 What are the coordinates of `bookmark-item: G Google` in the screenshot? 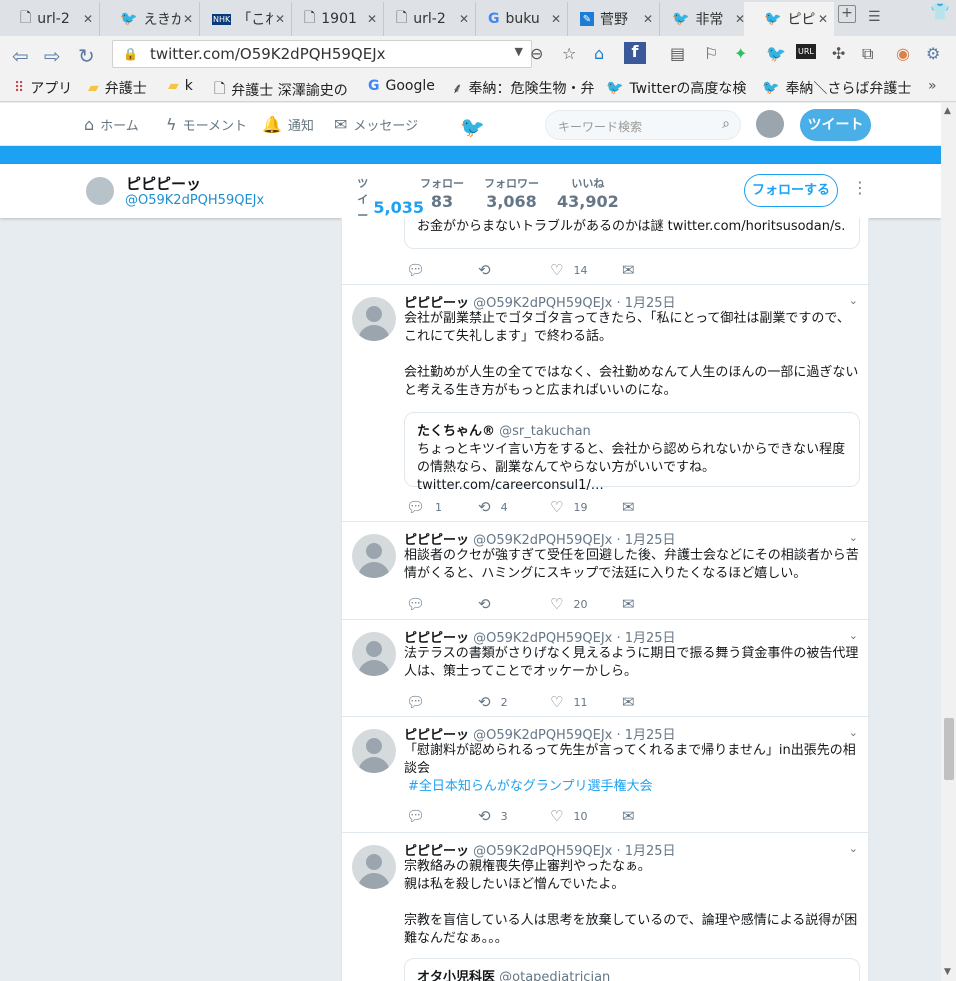 It's located at (401, 86).